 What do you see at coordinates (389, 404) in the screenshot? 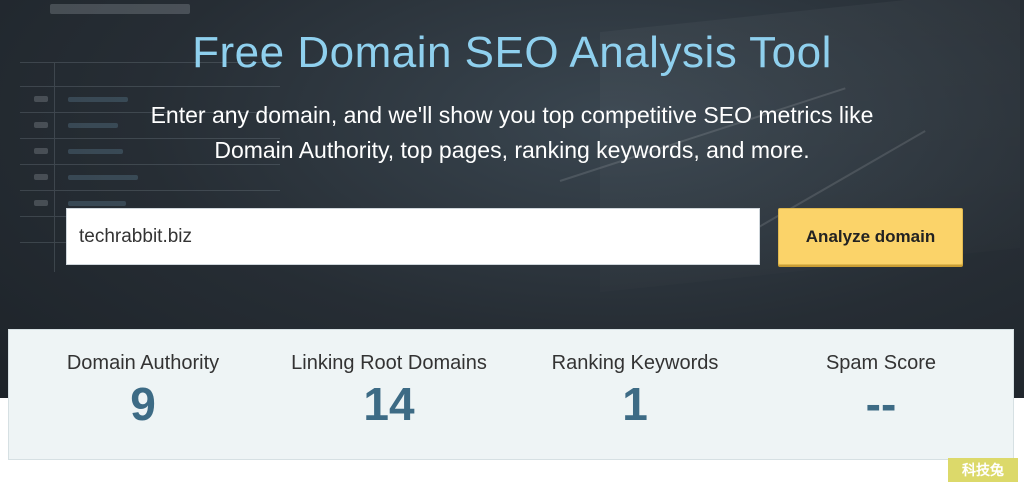
I see `metric-value: 14` at bounding box center [389, 404].